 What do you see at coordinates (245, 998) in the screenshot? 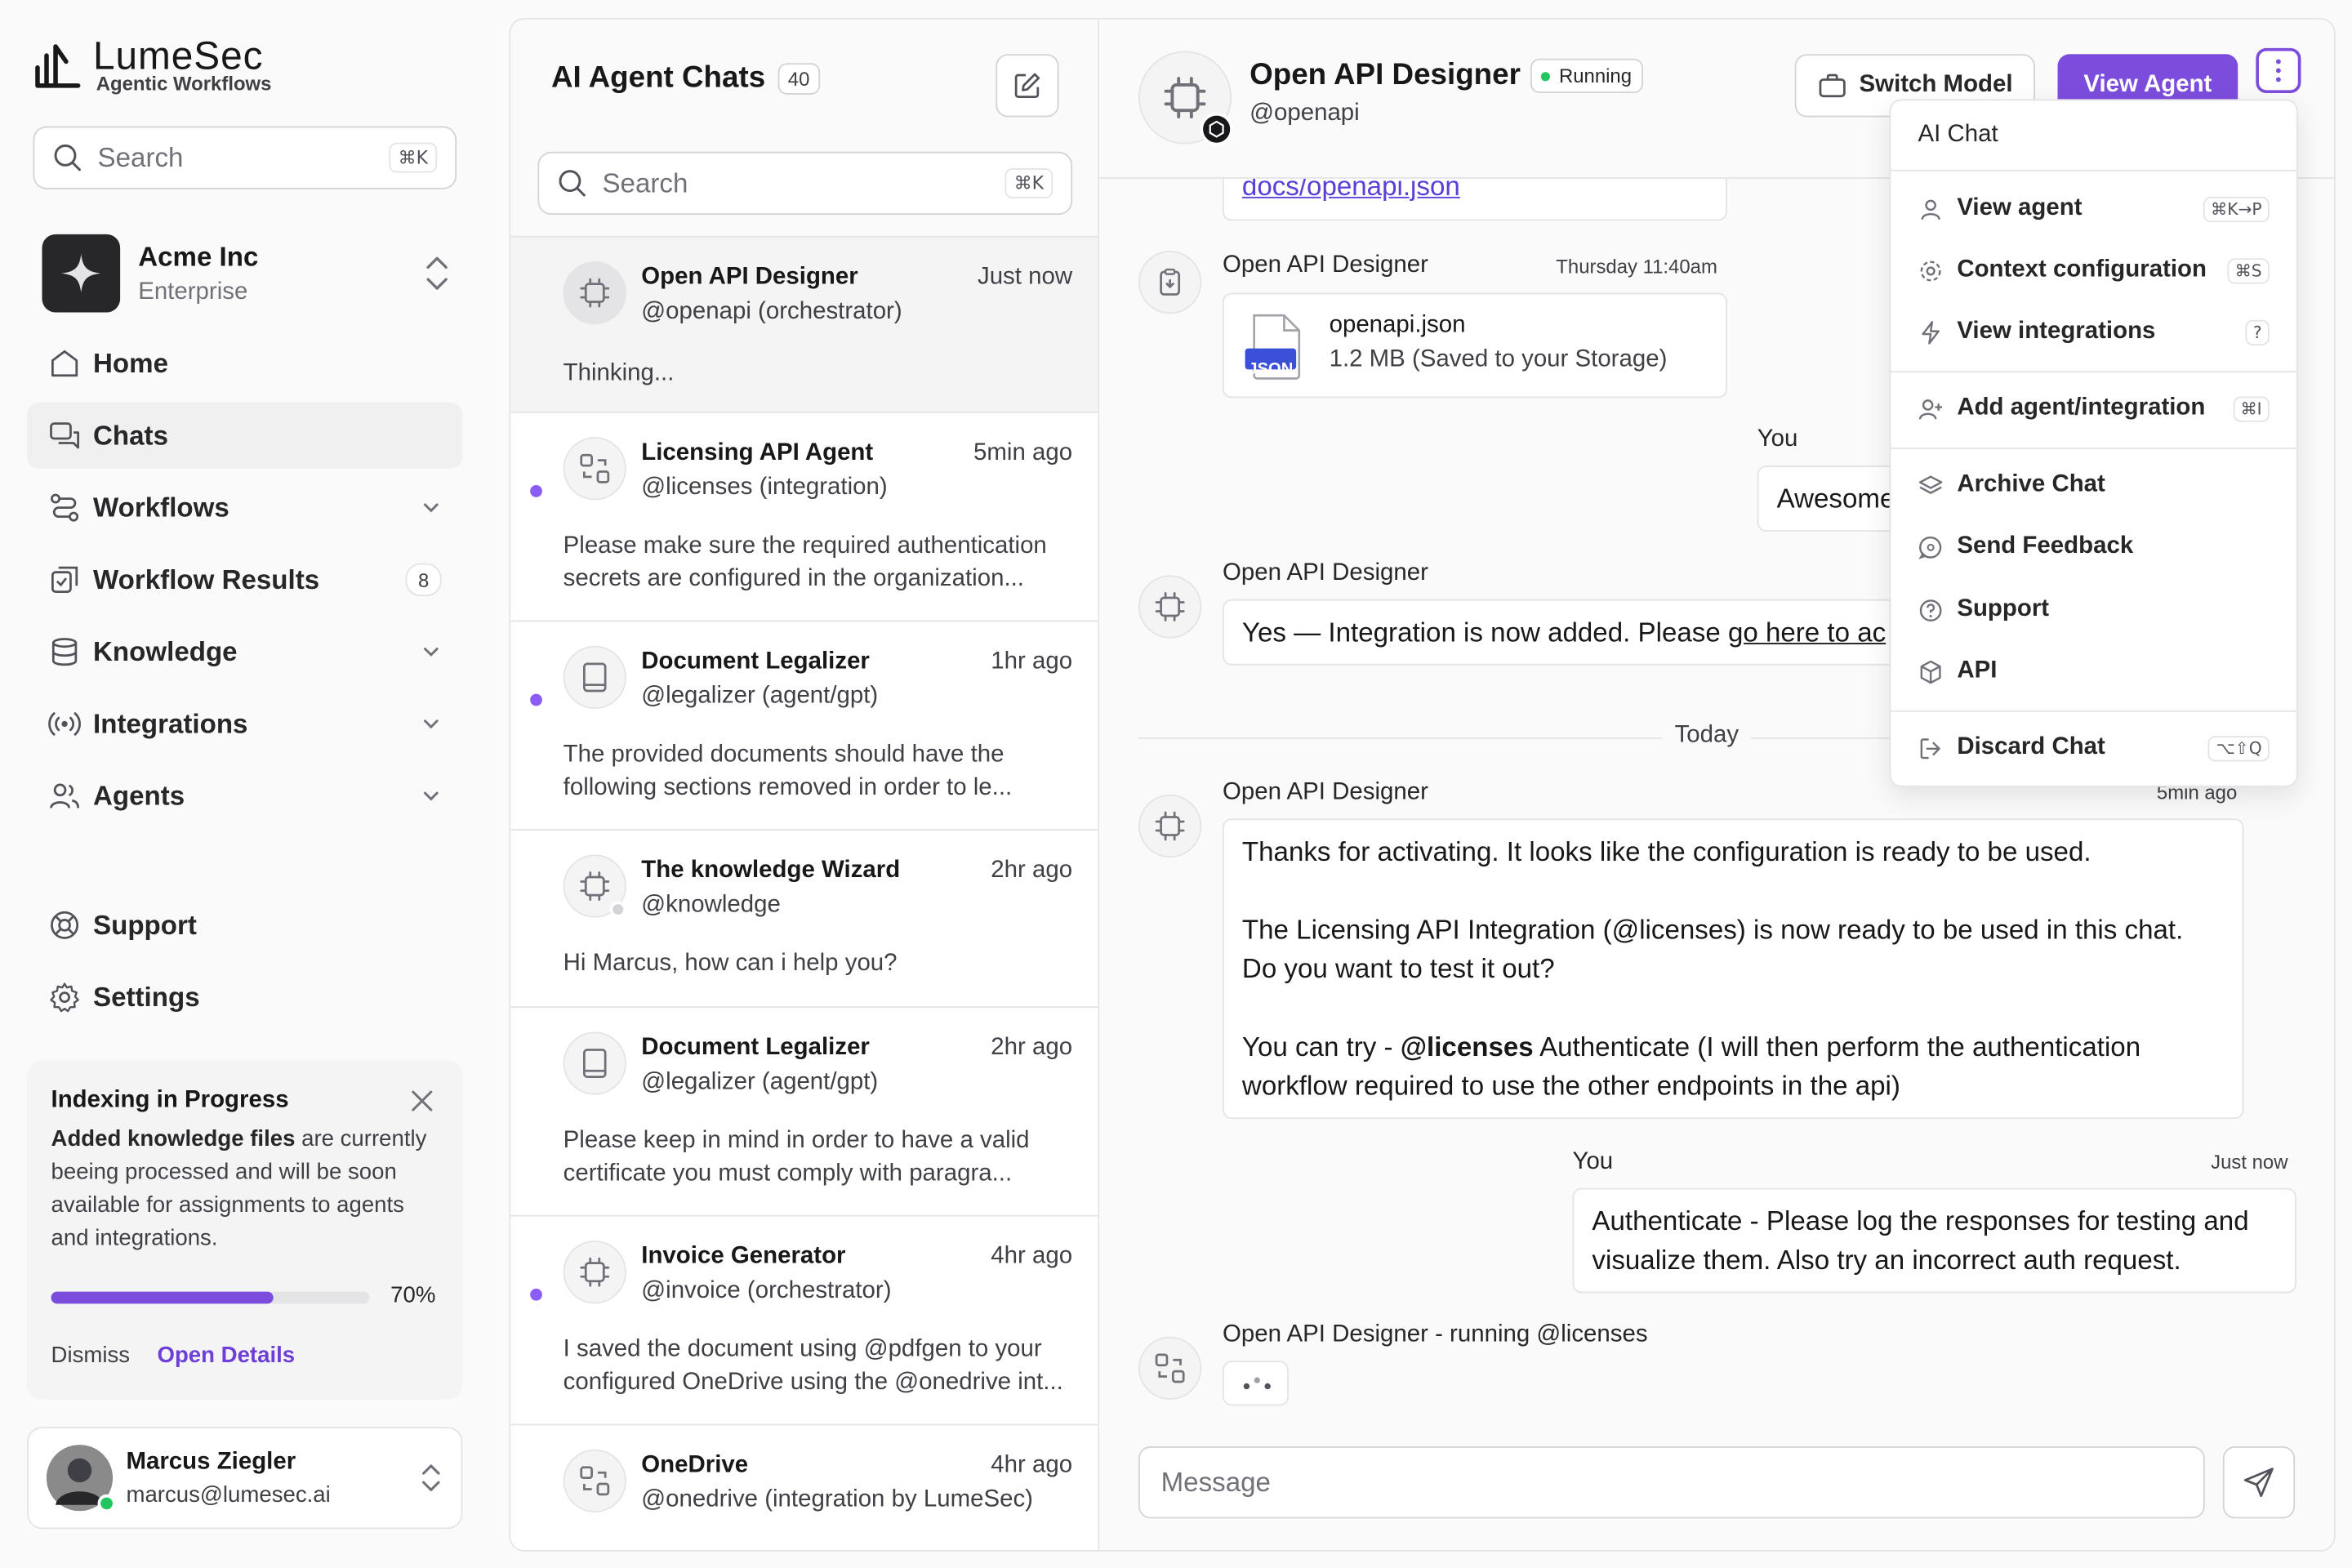
I see `nav-item-settings: Settings` at bounding box center [245, 998].